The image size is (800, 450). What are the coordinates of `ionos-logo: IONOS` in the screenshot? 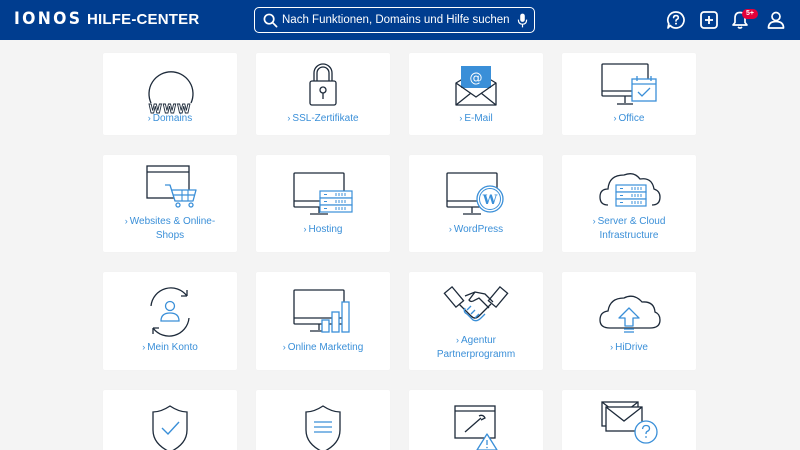 It's located at (48, 19).